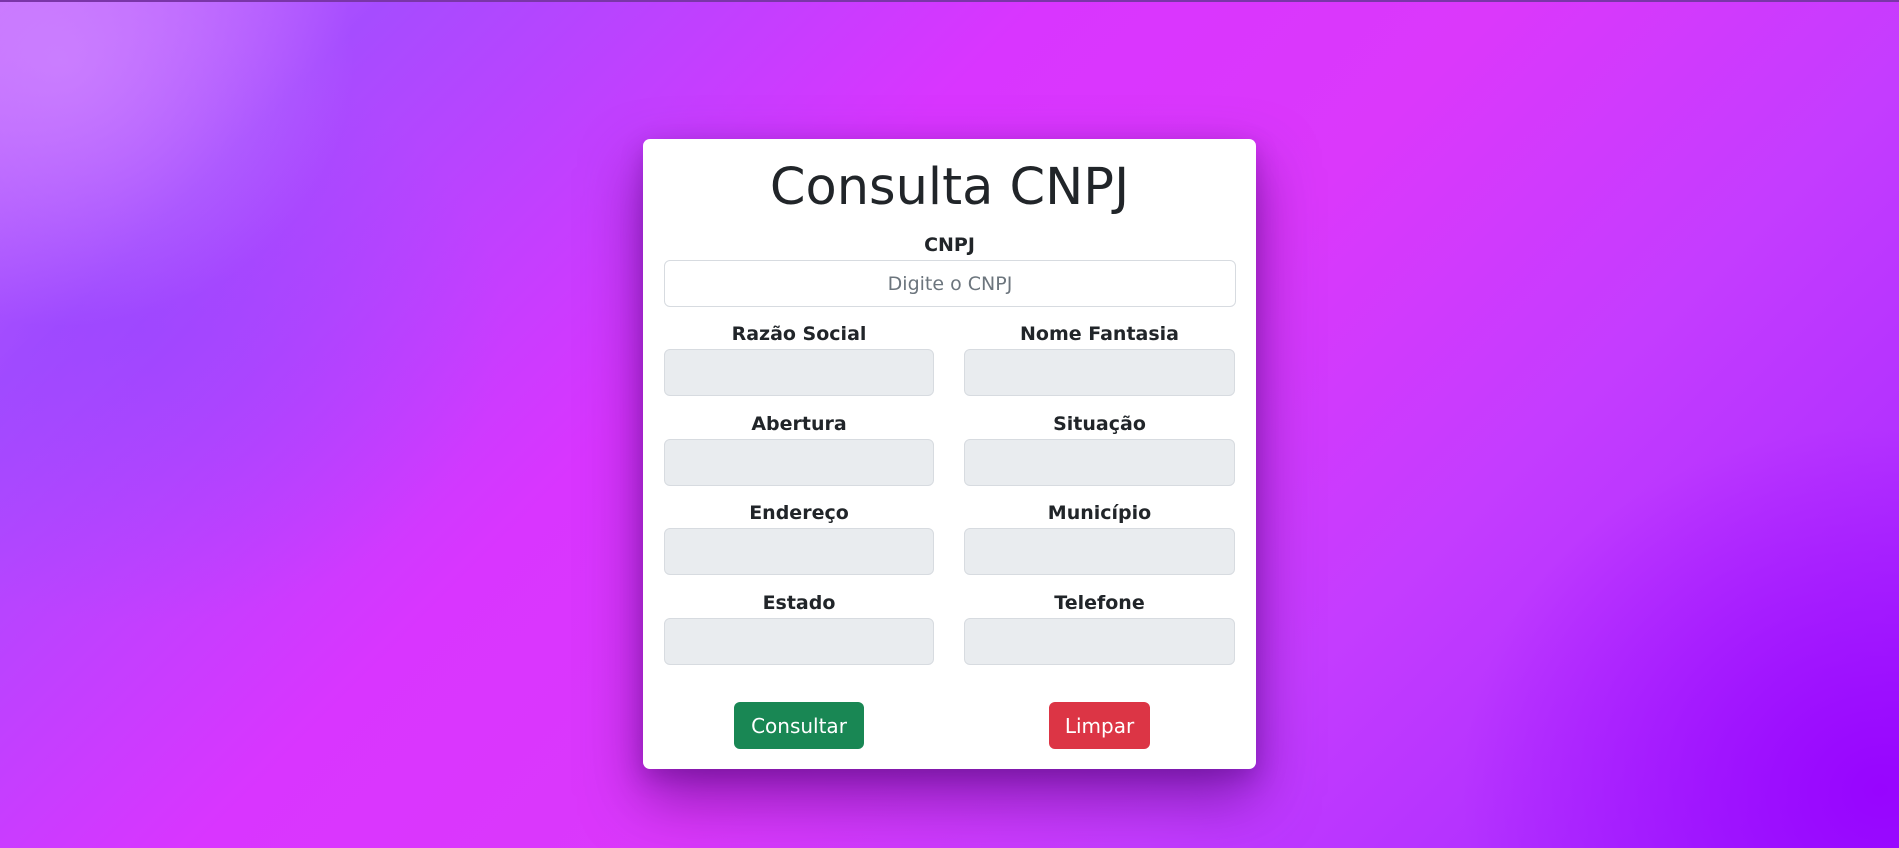  Describe the element at coordinates (1099, 641) in the screenshot. I see `telefone-field` at that location.